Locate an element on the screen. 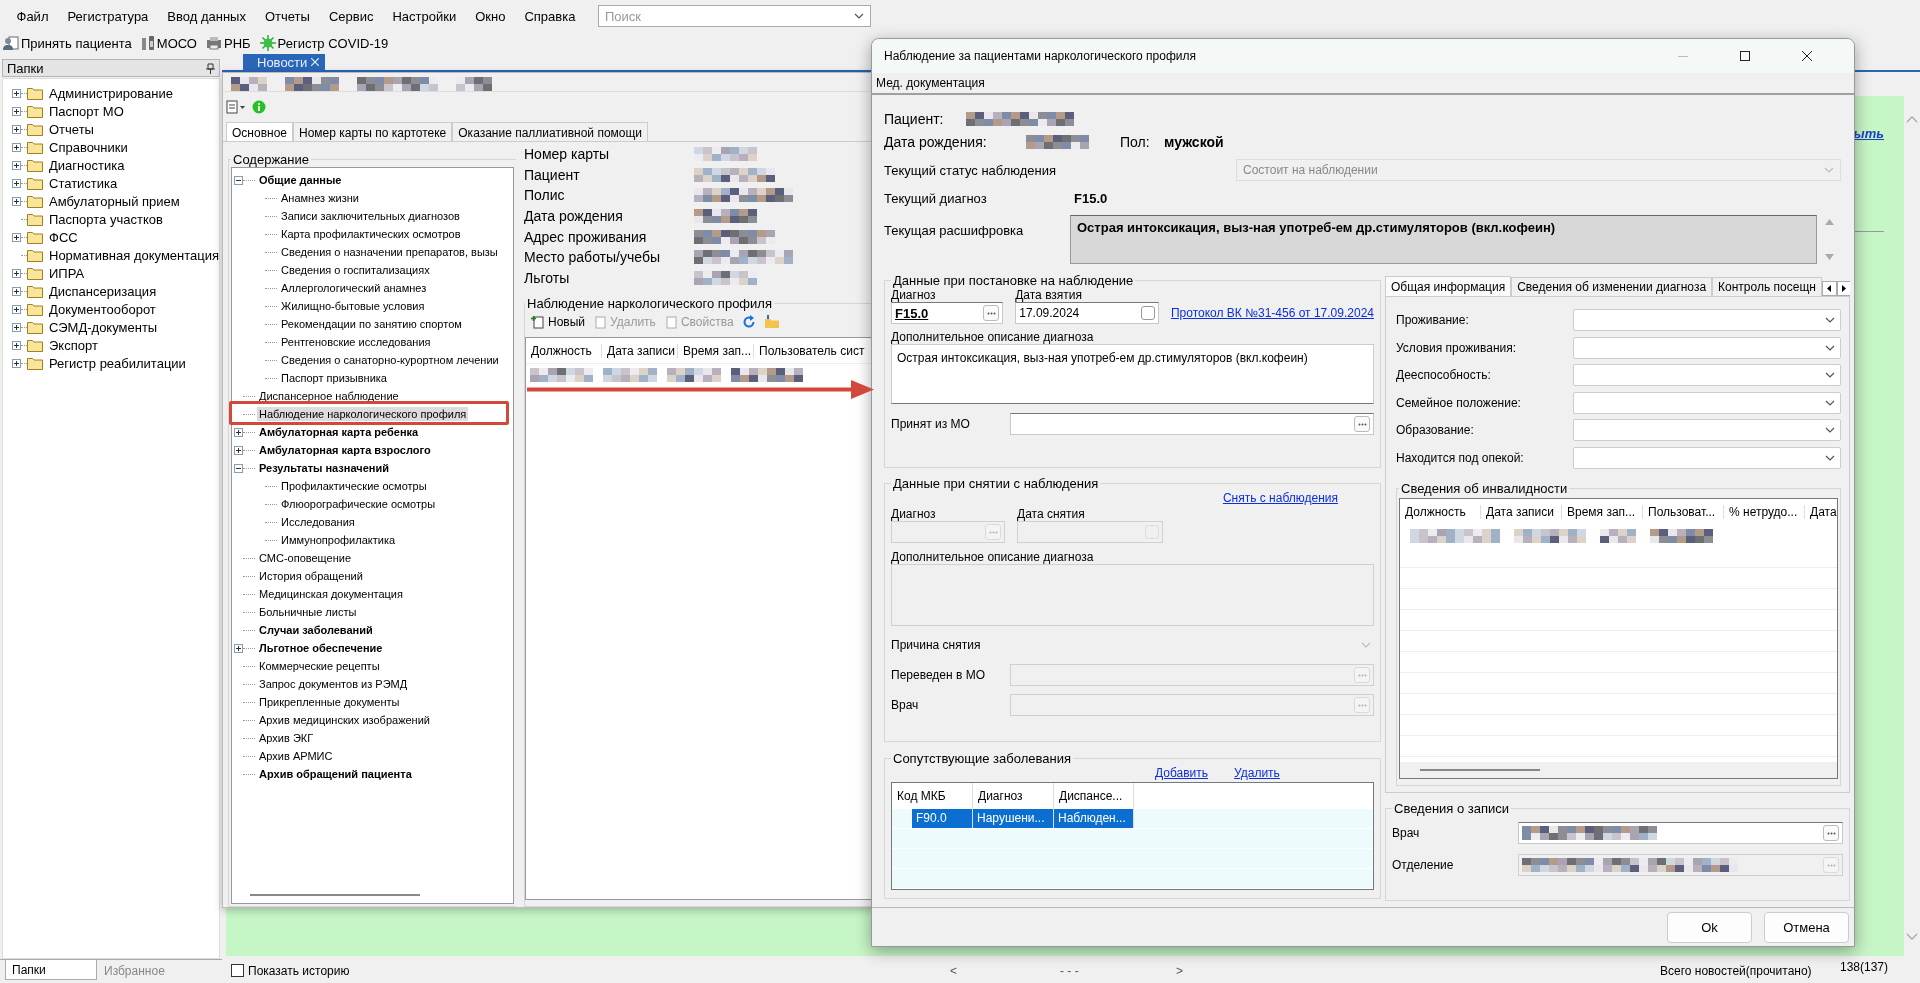 Image resolution: width=1920 pixels, height=983 pixels. tree-item: Аллергологический анамнез is located at coordinates (354, 288).